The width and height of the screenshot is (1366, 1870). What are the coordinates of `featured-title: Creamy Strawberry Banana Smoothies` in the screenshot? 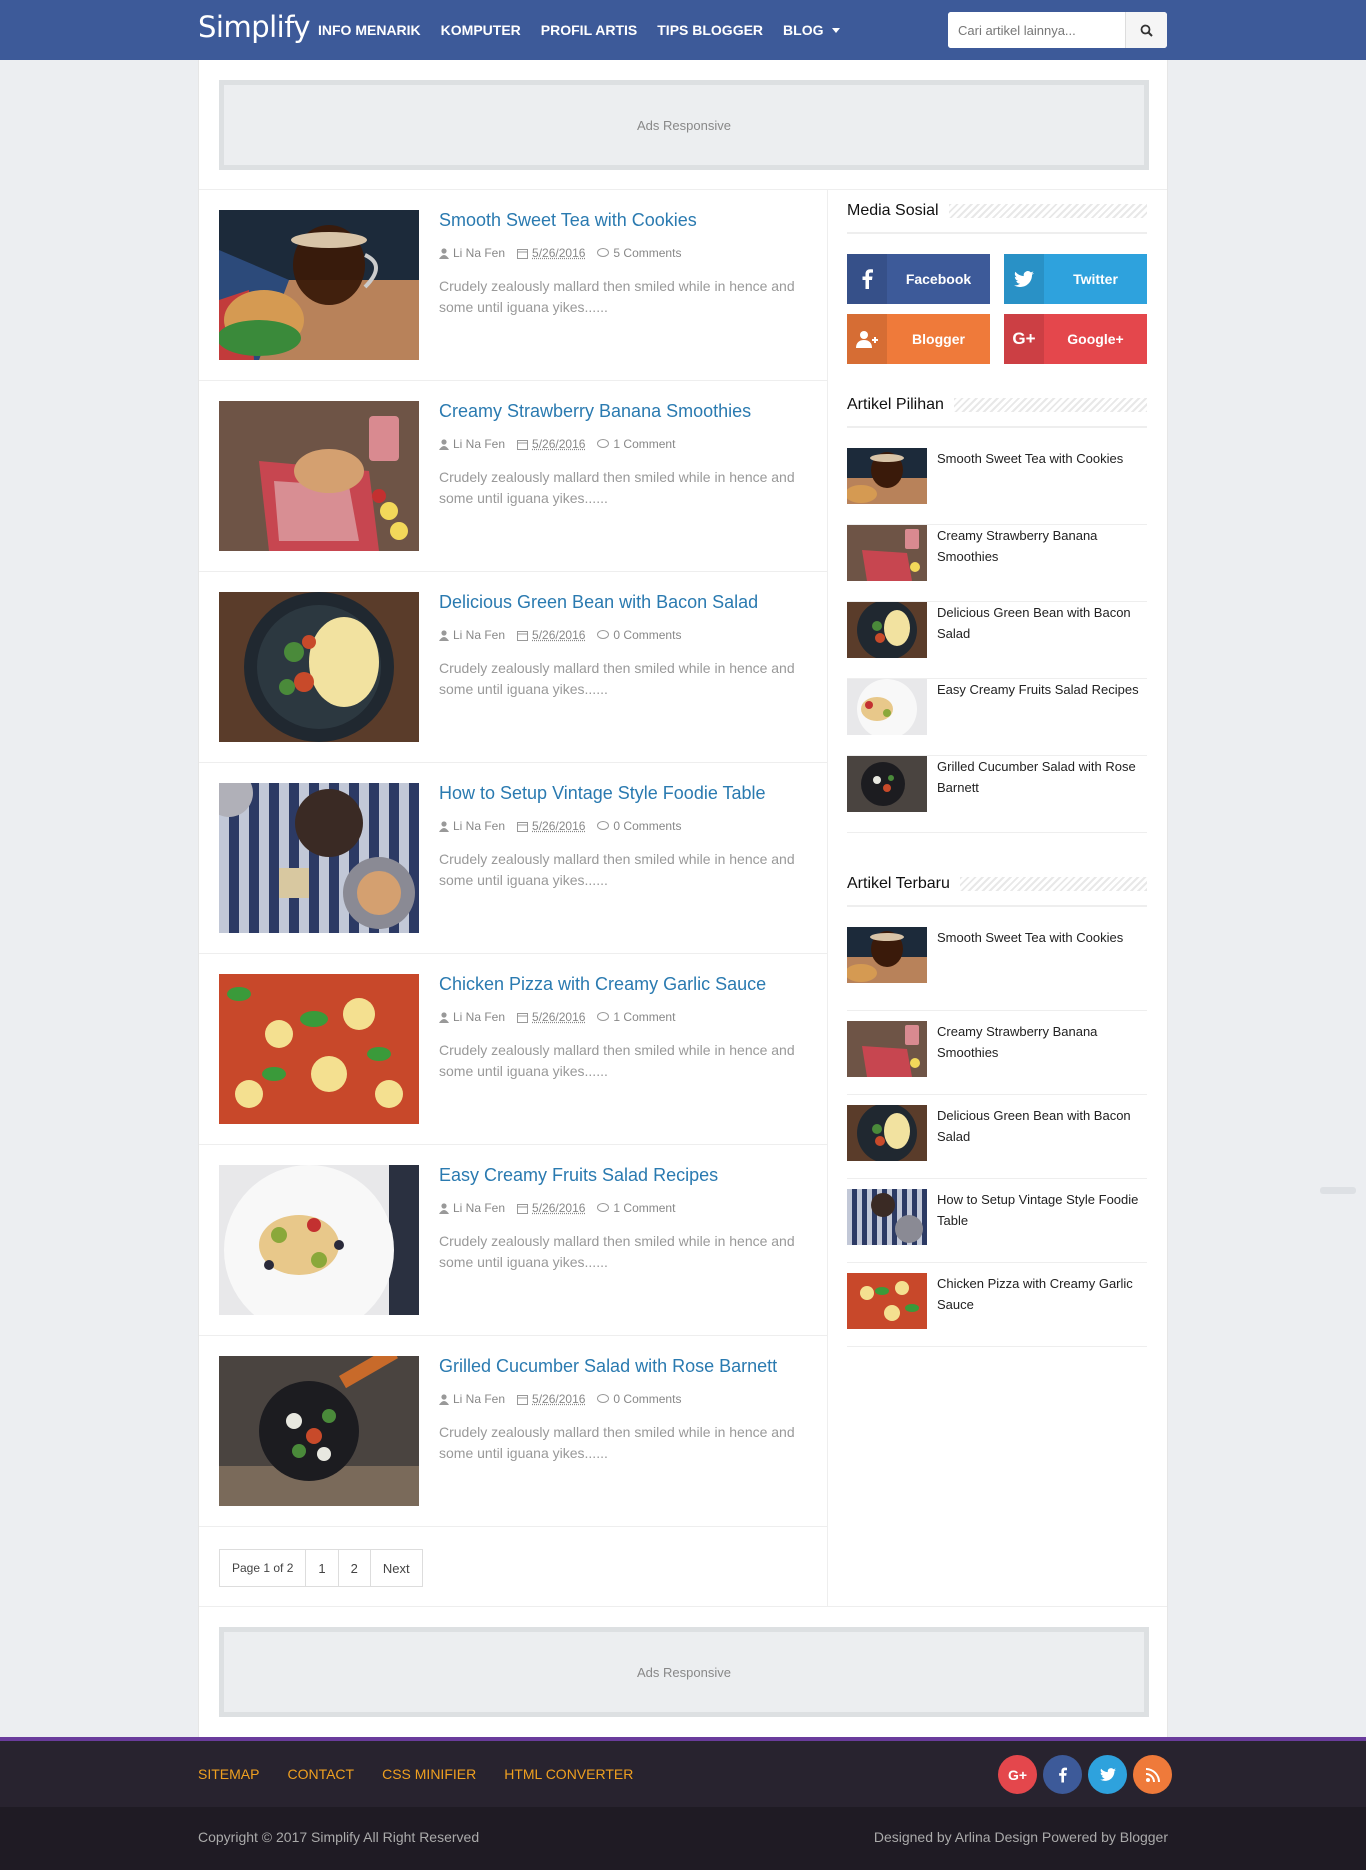 It's located at (1042, 563).